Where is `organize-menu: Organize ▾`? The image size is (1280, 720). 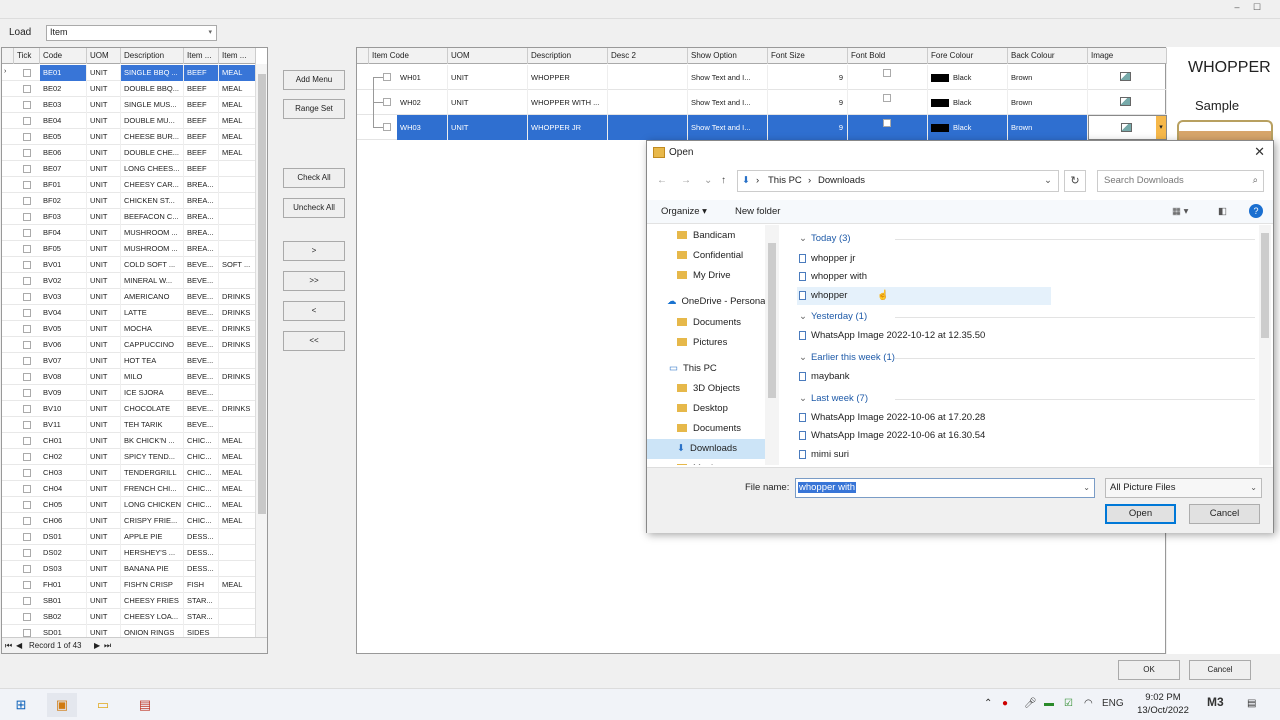
organize-menu: Organize ▾ is located at coordinates (684, 211).